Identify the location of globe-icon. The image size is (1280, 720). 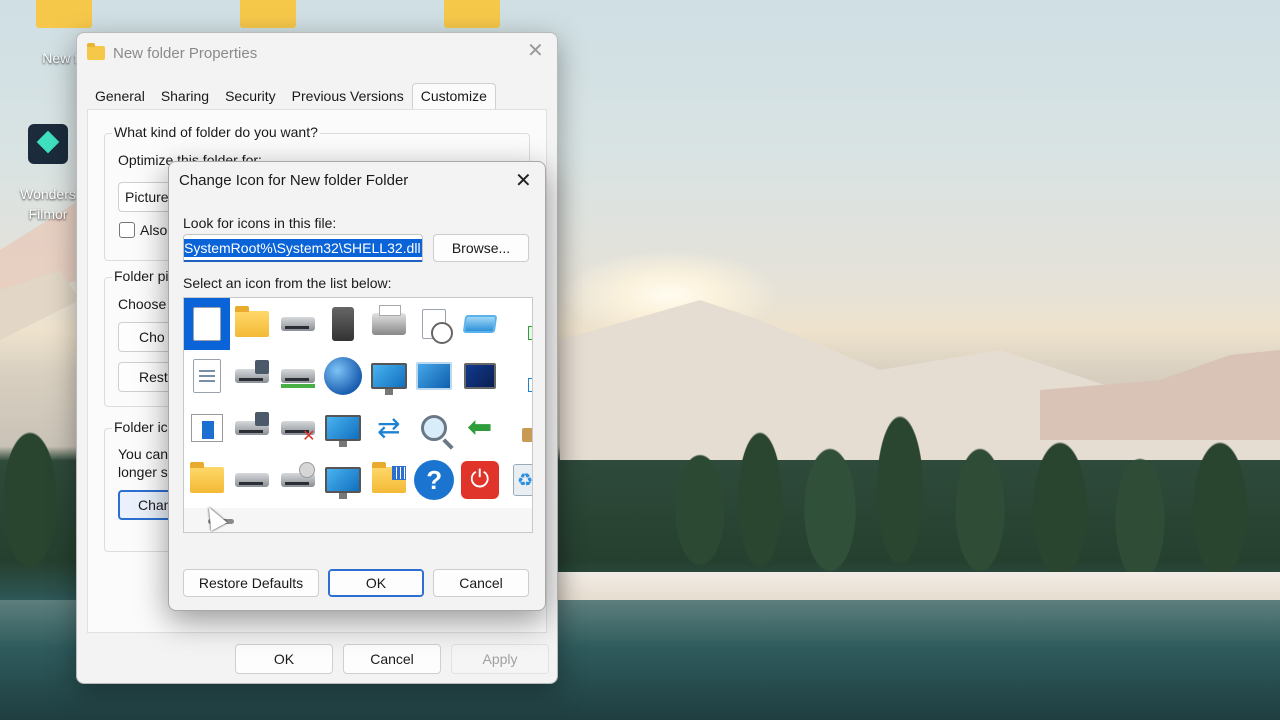
(343, 376).